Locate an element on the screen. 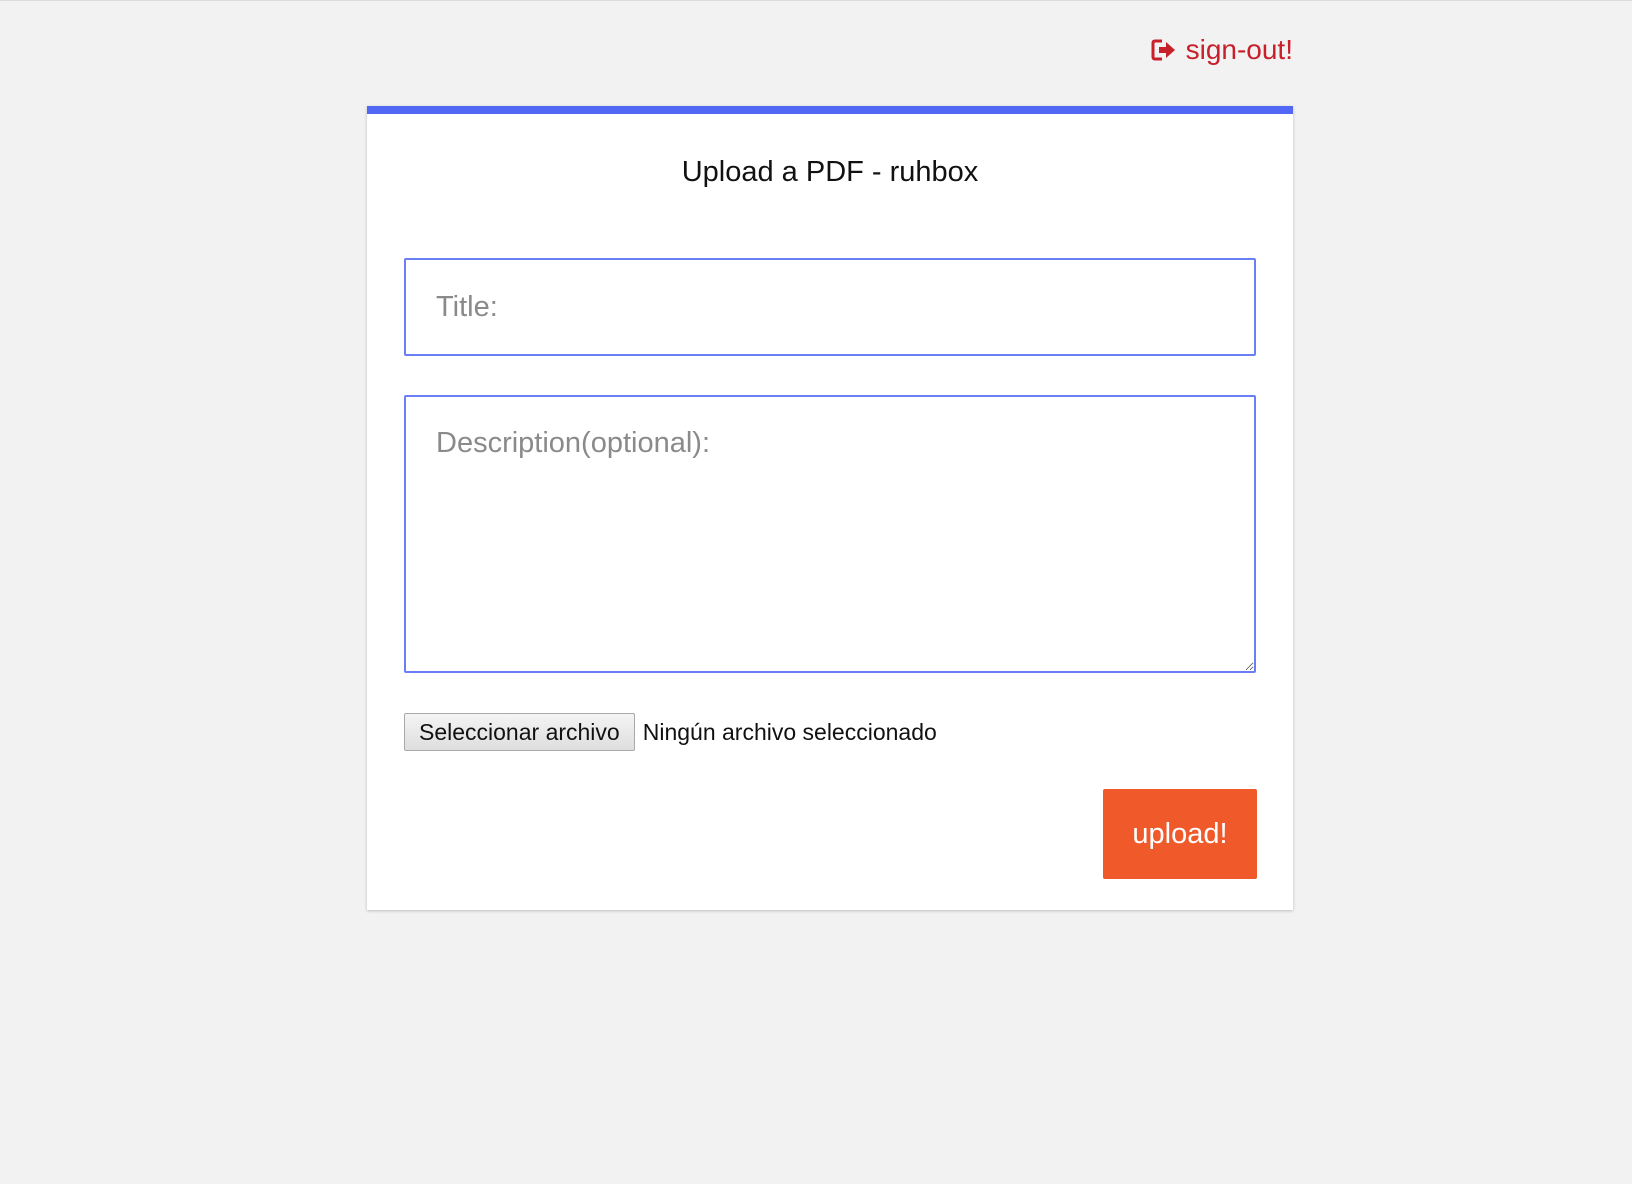 The height and width of the screenshot is (1184, 1632). window-top-border is located at coordinates (816, 0).